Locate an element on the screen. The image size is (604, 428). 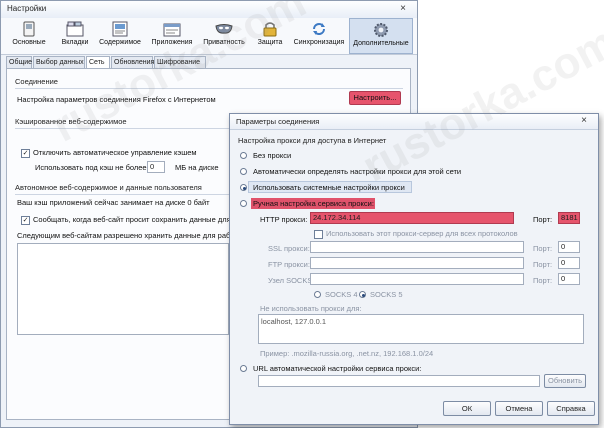
ftp-port-label: Порт: is located at coordinates (543, 264).